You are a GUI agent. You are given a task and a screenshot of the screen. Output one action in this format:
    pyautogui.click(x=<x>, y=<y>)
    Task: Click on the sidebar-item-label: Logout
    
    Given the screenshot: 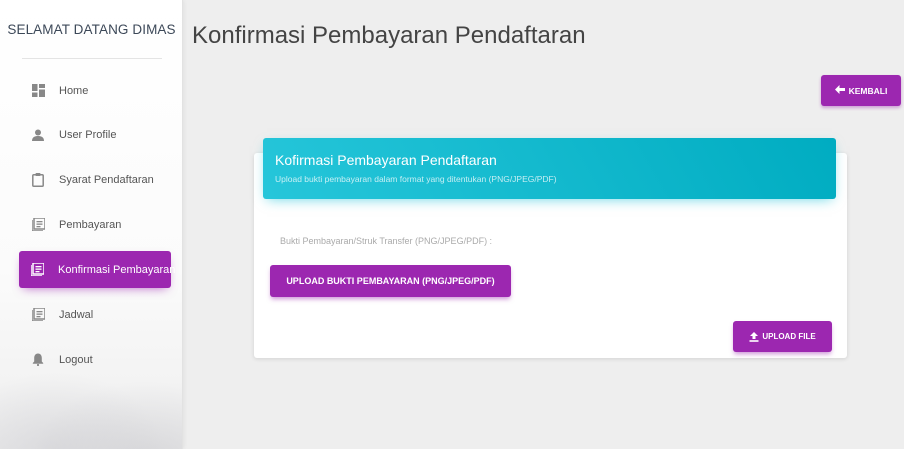 What is the action you would take?
    pyautogui.click(x=76, y=359)
    